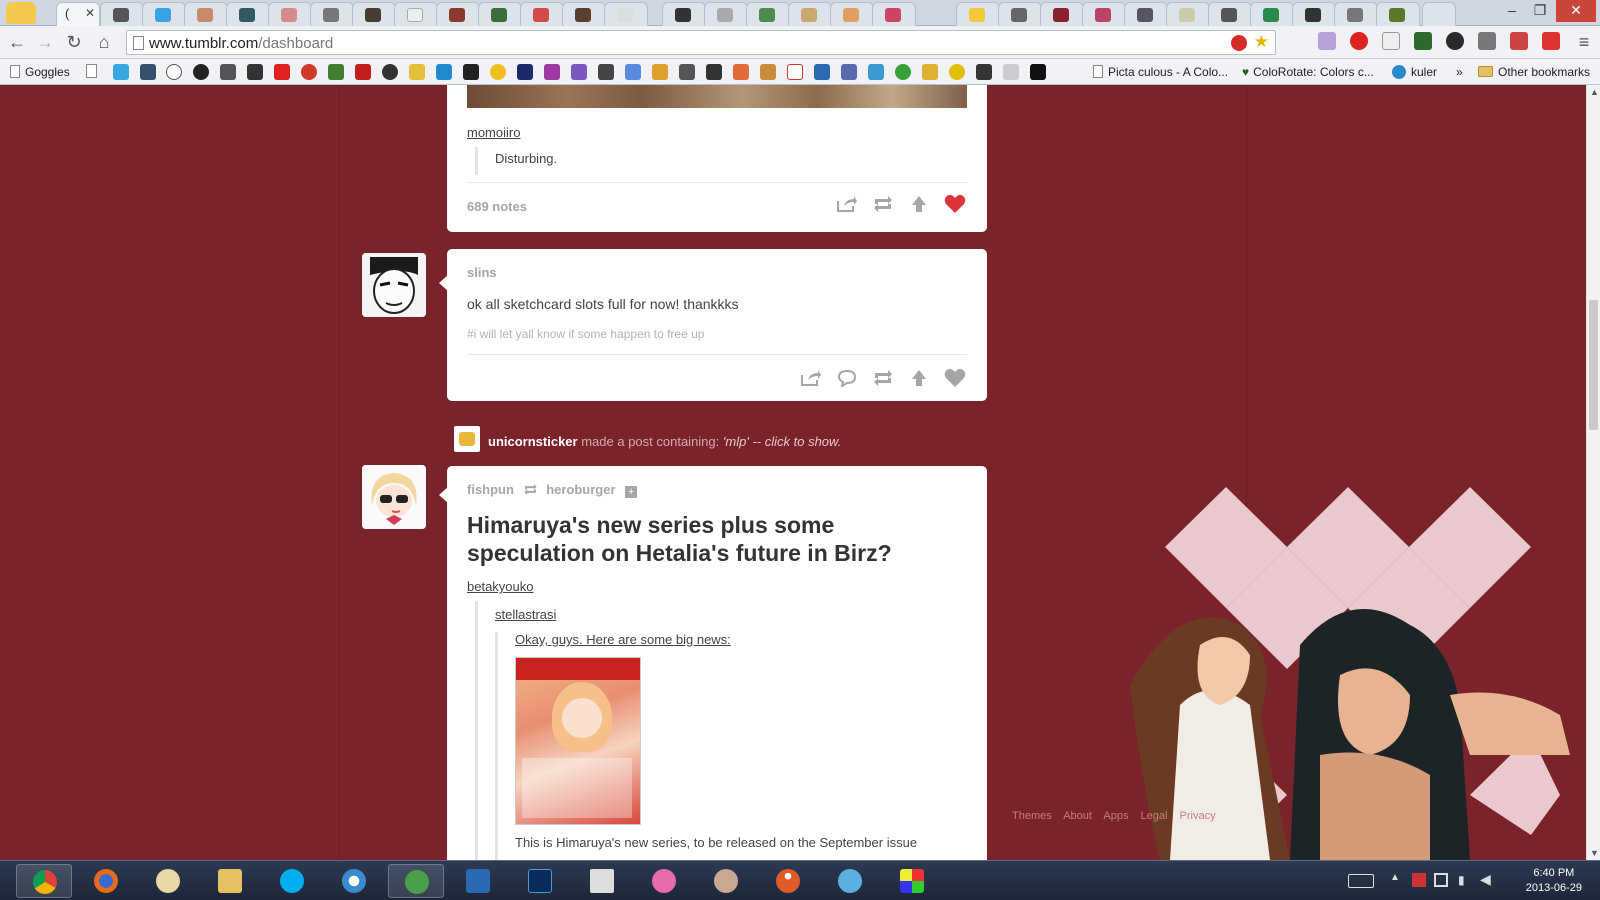 The width and height of the screenshot is (1600, 900). I want to click on taskbar-itunes, so click(354, 881).